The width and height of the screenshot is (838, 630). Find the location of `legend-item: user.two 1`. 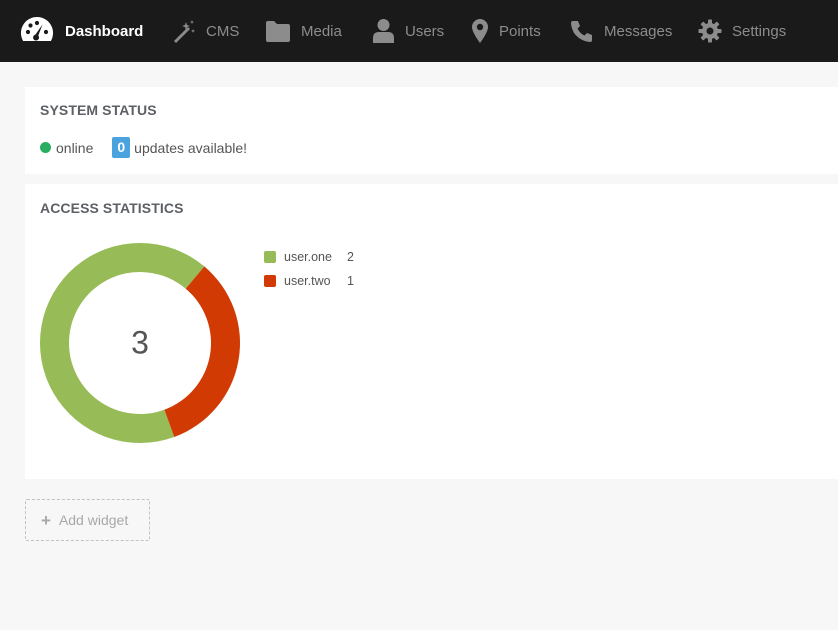

legend-item: user.two 1 is located at coordinates (309, 281).